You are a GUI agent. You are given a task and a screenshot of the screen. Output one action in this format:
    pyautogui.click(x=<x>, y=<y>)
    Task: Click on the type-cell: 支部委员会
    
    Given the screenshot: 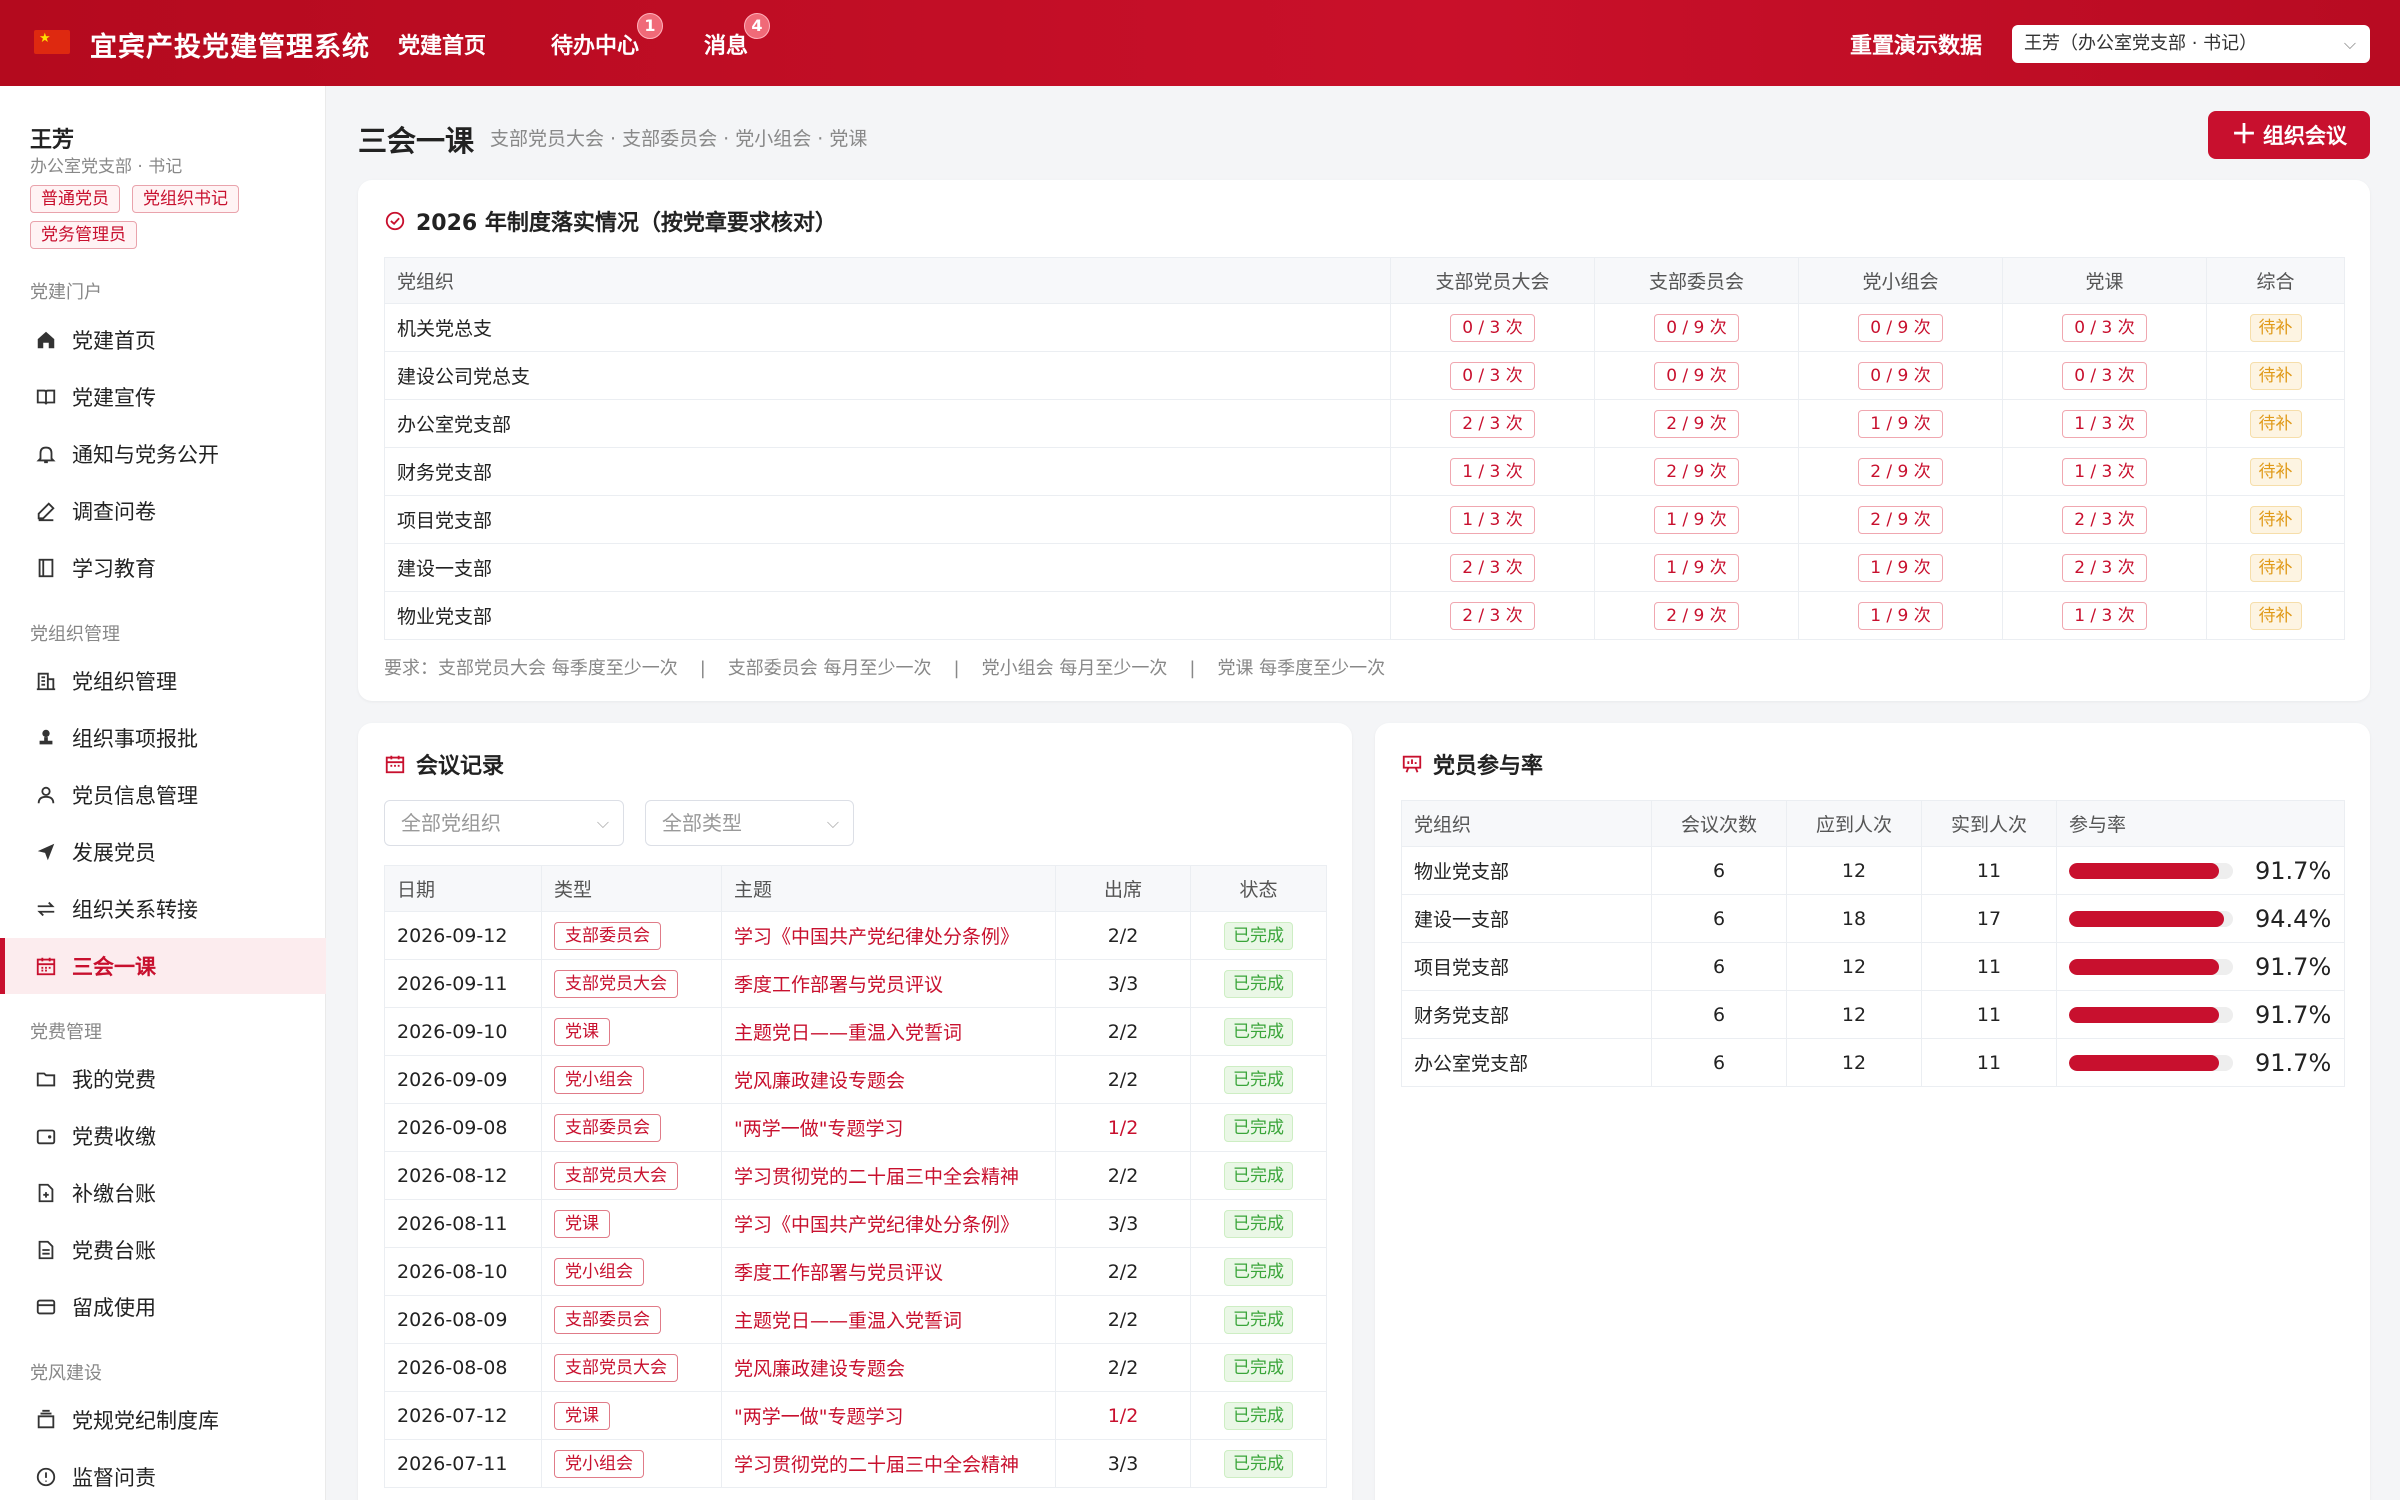 What is the action you would take?
    pyautogui.click(x=631, y=1127)
    